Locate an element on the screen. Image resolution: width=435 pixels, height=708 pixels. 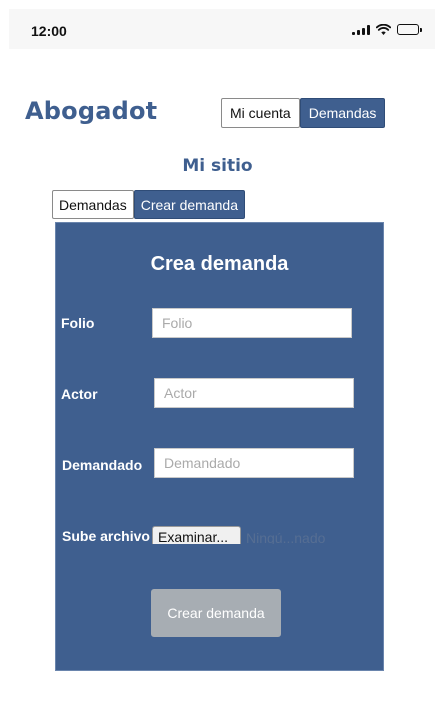
wifi-icon is located at coordinates (383, 29).